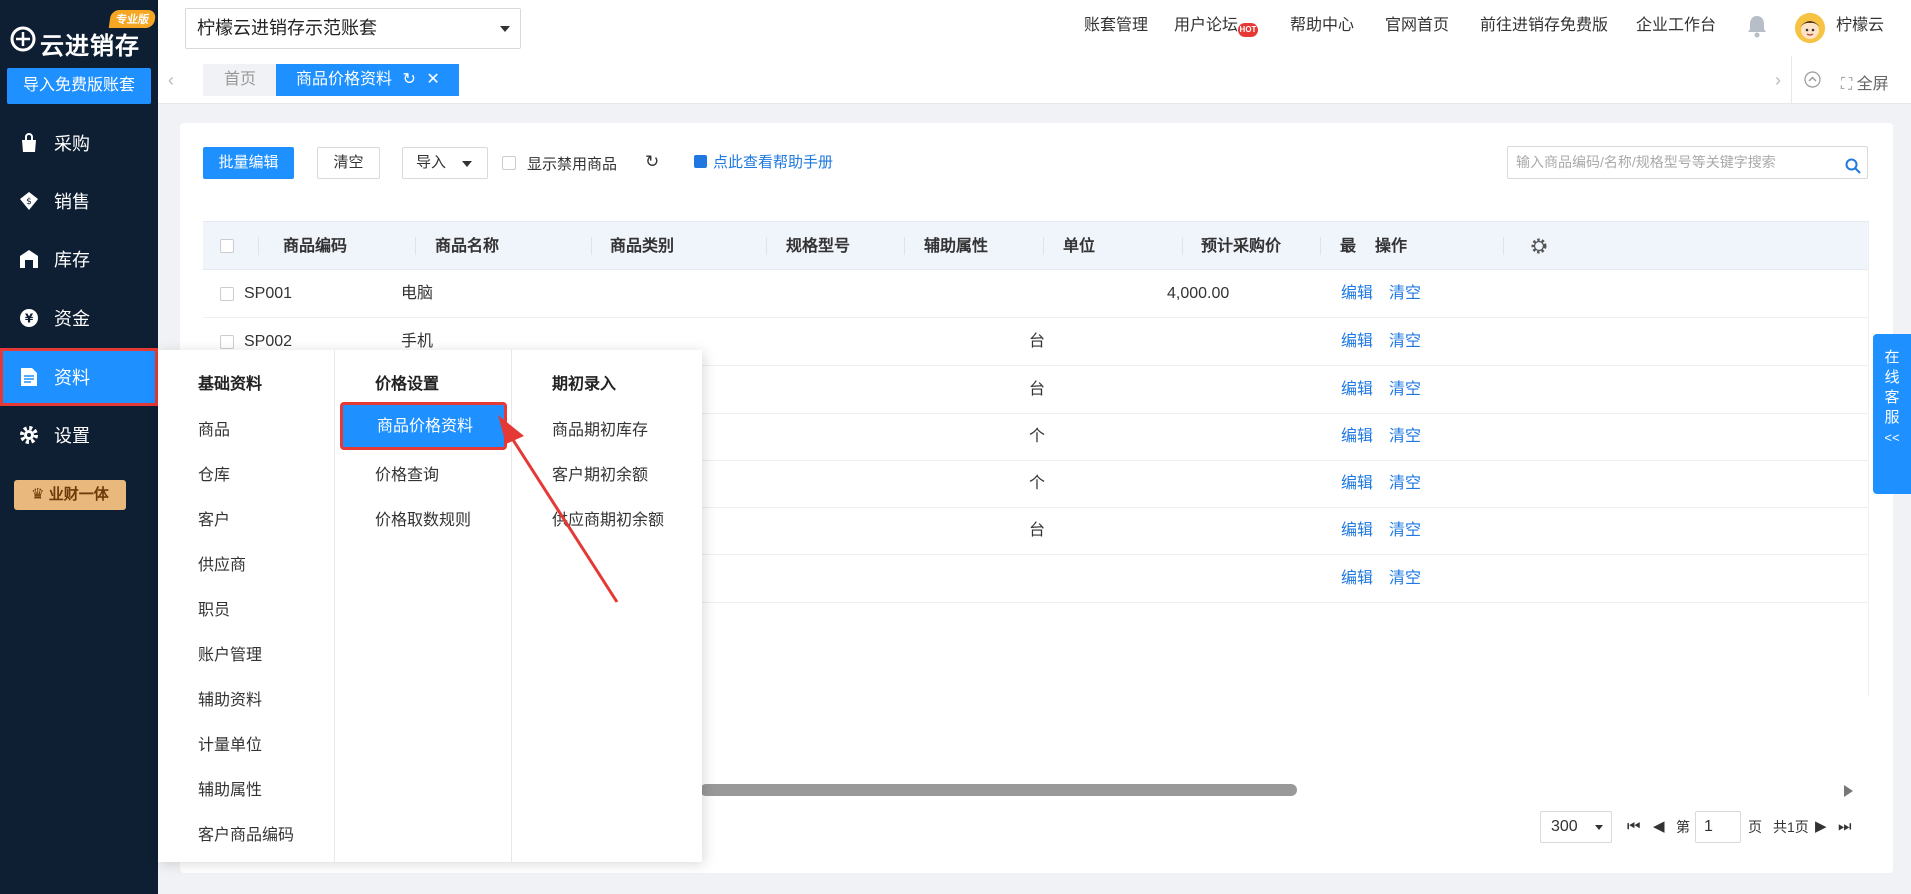  I want to click on menu-item-warehouse: 仓库, so click(214, 473).